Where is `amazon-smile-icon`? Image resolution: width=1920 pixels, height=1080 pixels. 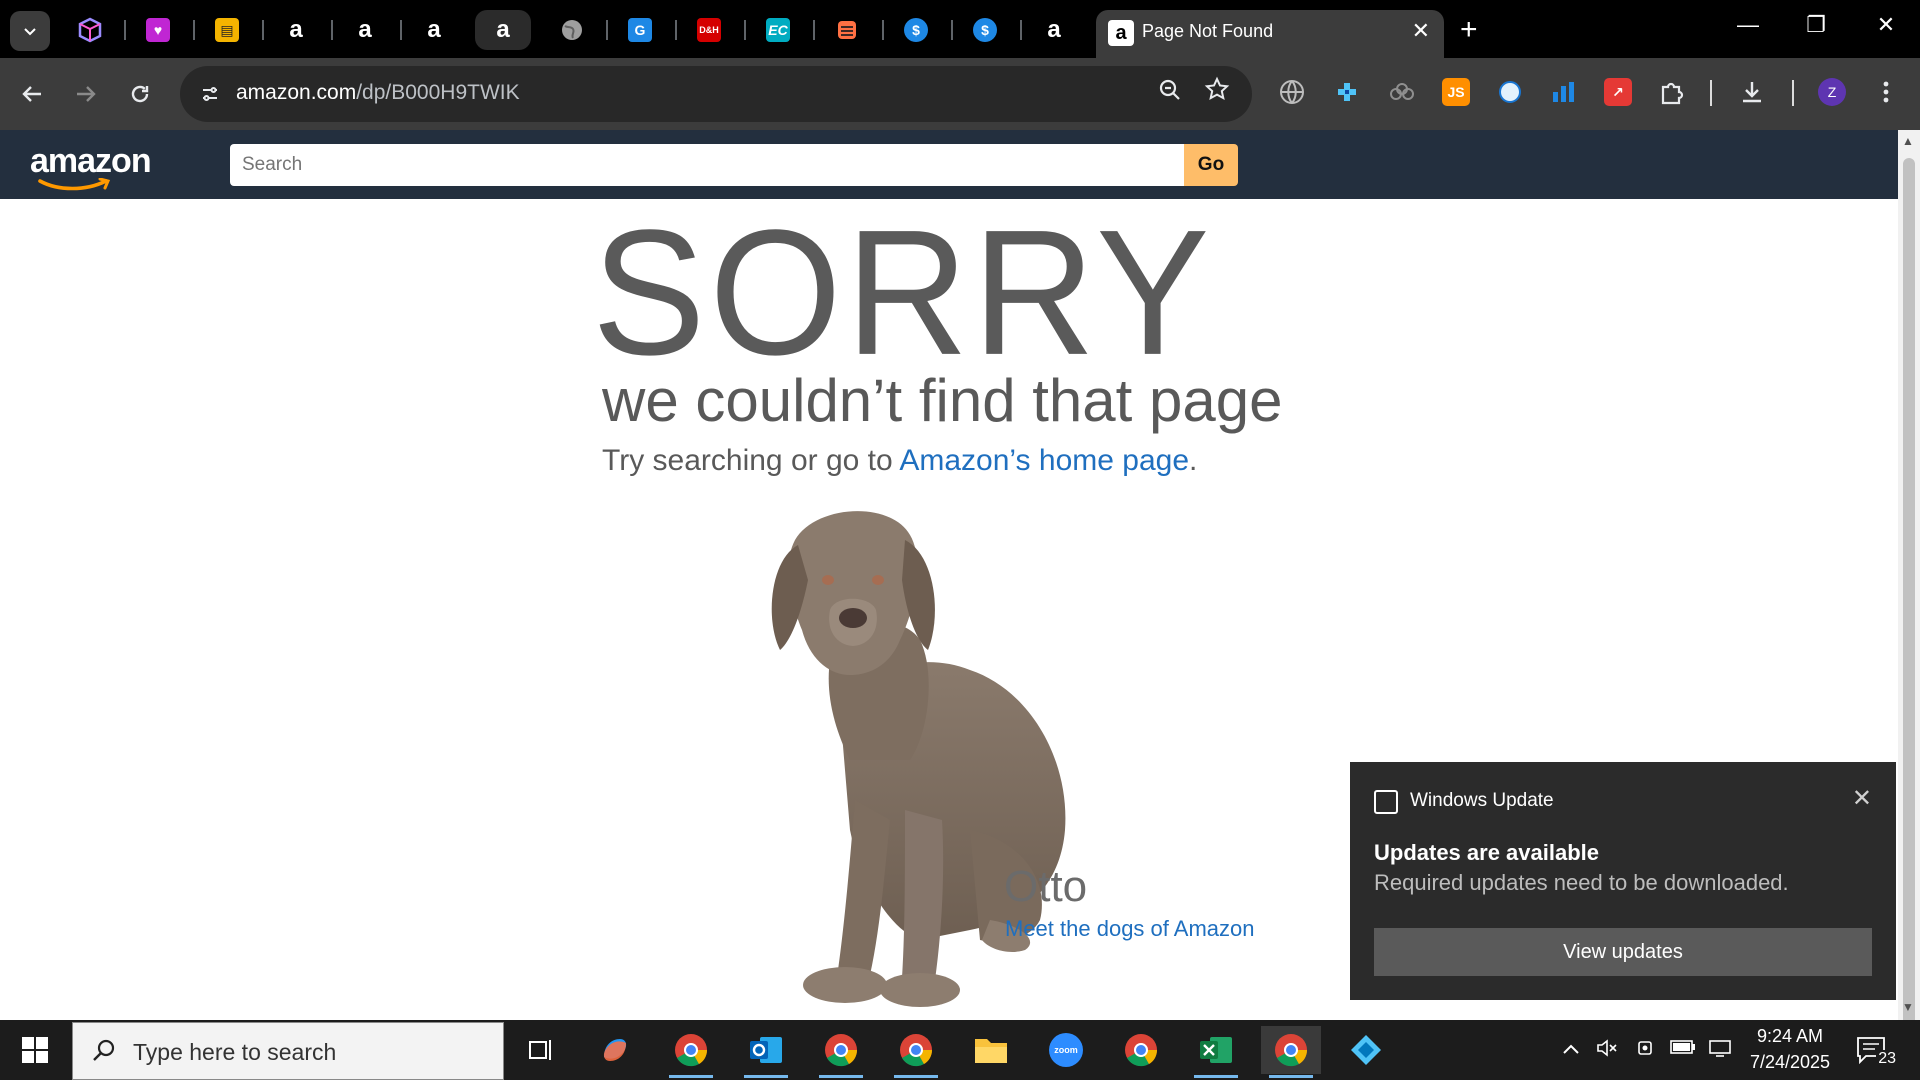 amazon-smile-icon is located at coordinates (74, 184).